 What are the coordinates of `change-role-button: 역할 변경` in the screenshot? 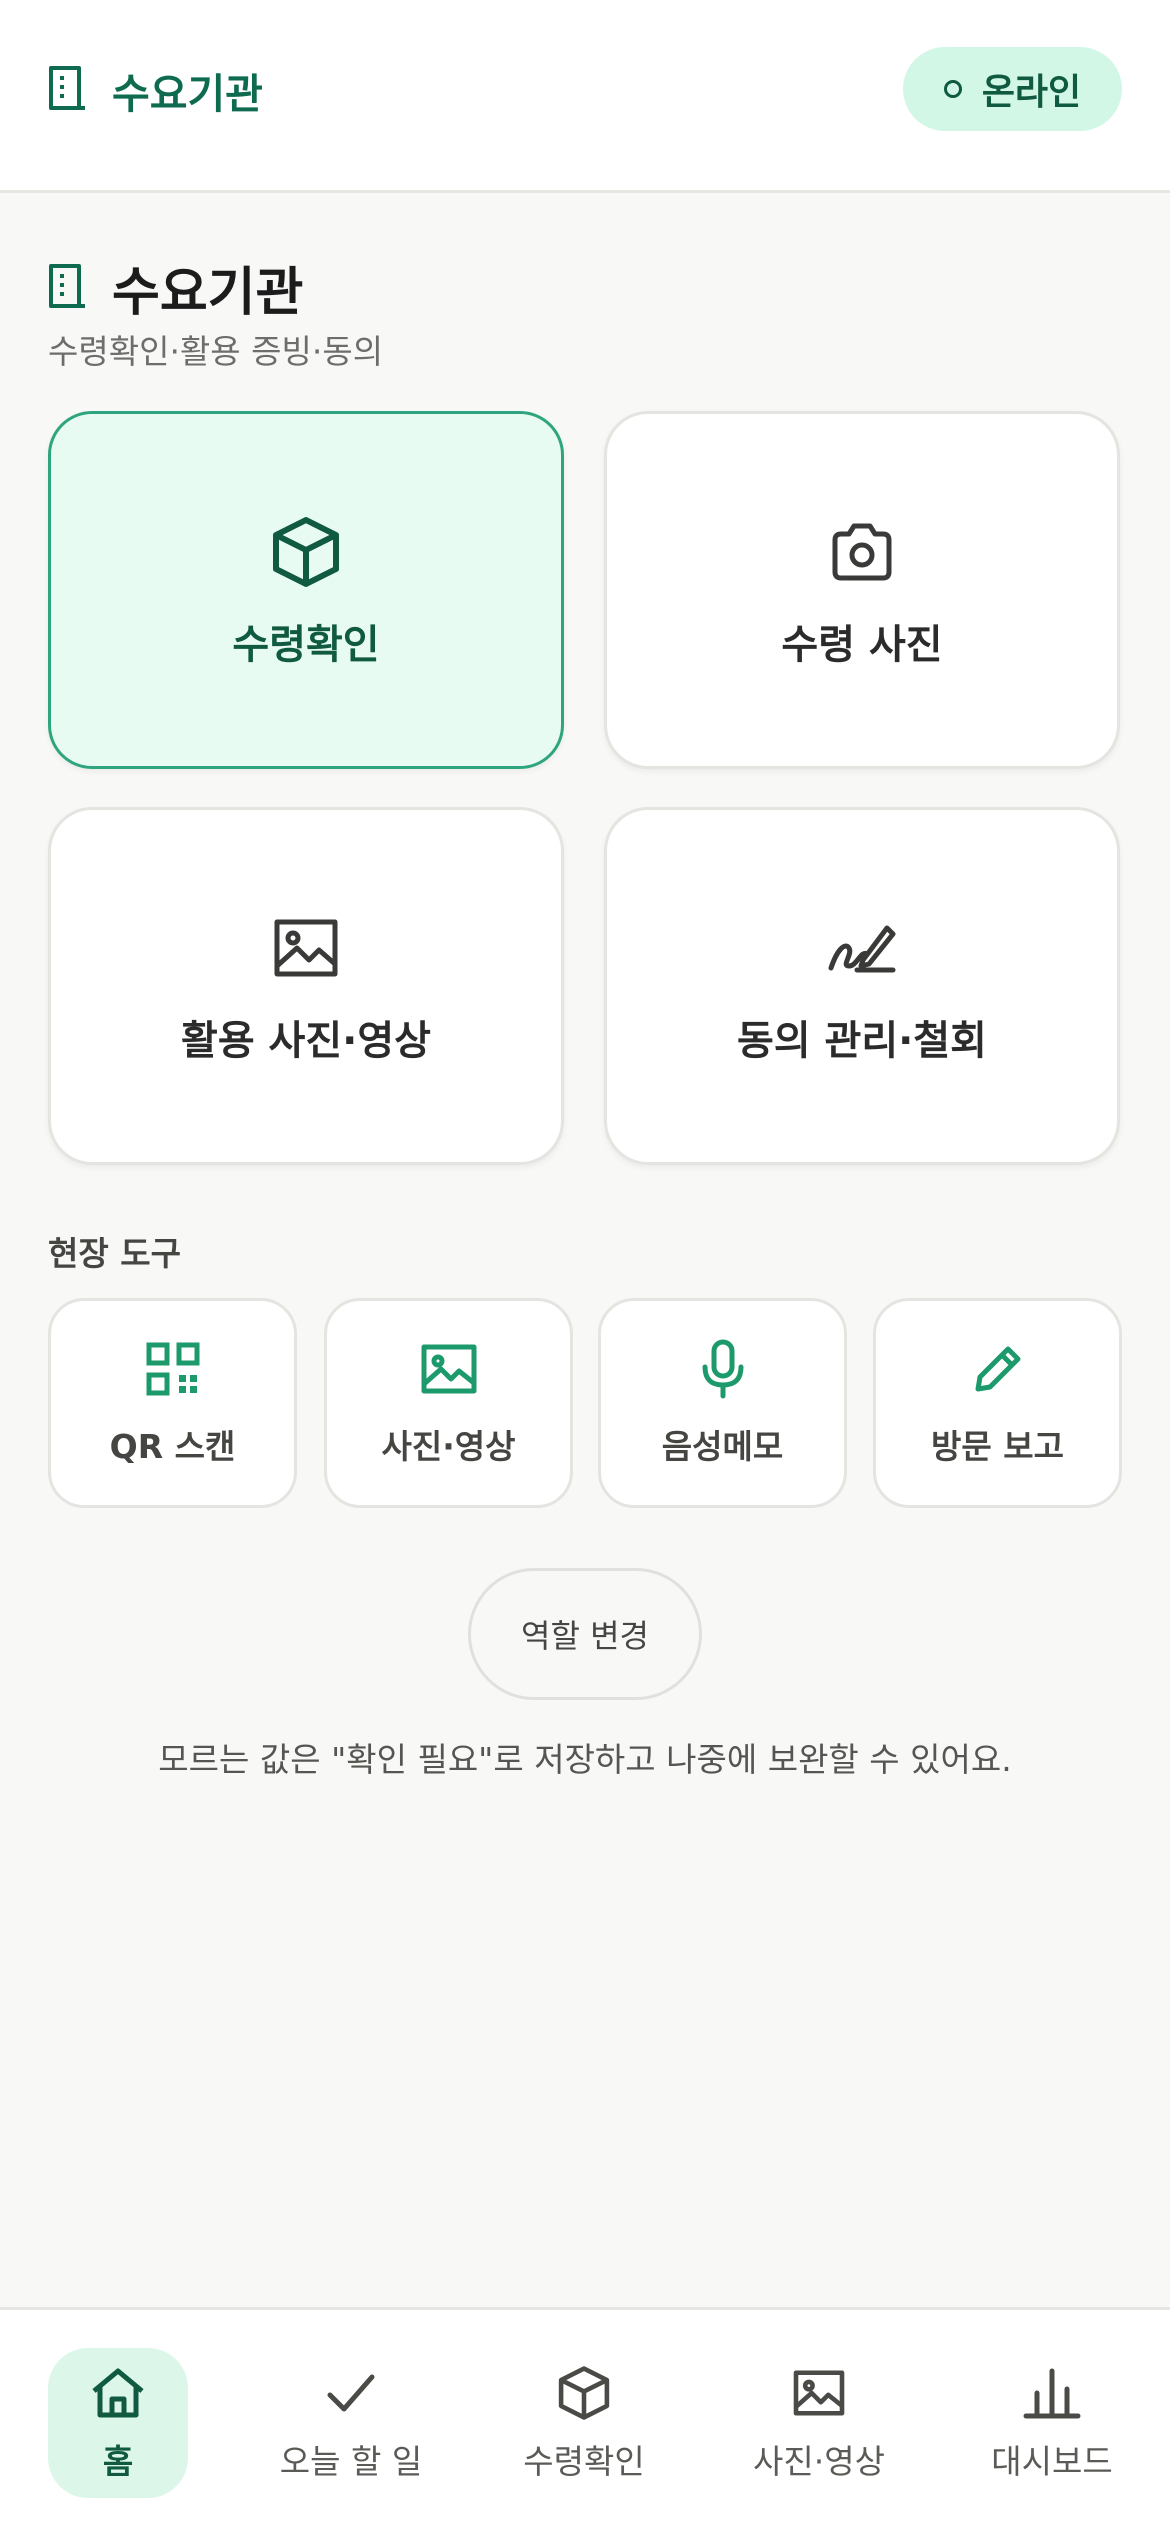 It's located at (585, 1634).